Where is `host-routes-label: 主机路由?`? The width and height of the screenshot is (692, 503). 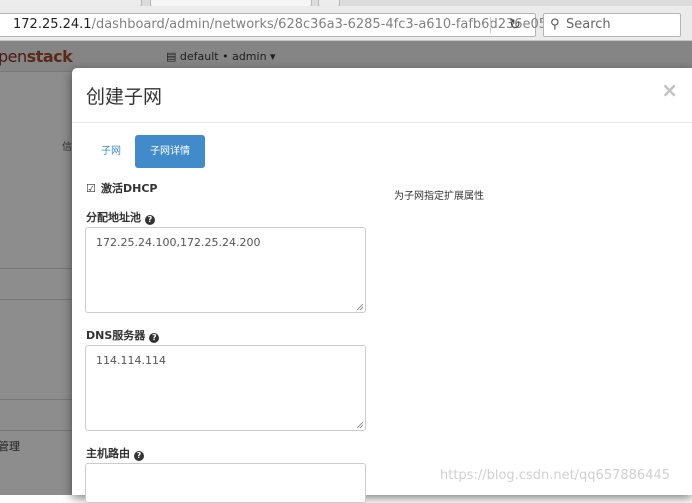
host-routes-label: 主机路由? is located at coordinates (115, 453).